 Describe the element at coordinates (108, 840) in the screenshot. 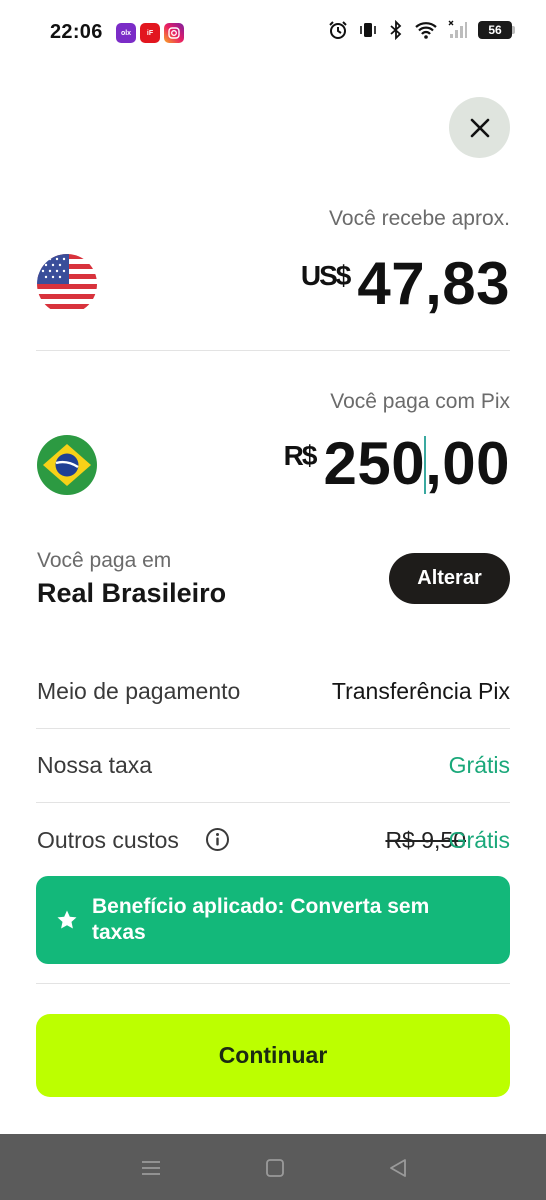

I see `other-costs-label: Outros custos` at that location.